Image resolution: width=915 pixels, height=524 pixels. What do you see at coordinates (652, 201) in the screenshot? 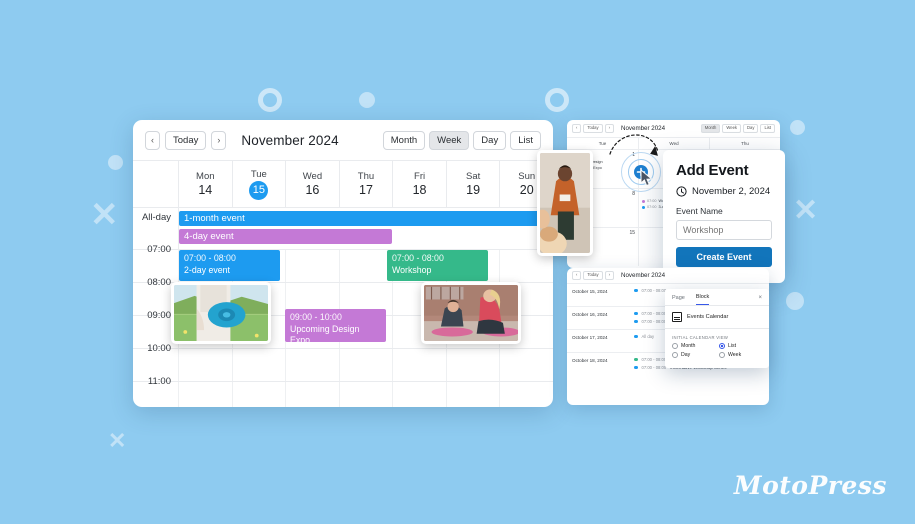
I see `event-time: 07:00` at bounding box center [652, 201].